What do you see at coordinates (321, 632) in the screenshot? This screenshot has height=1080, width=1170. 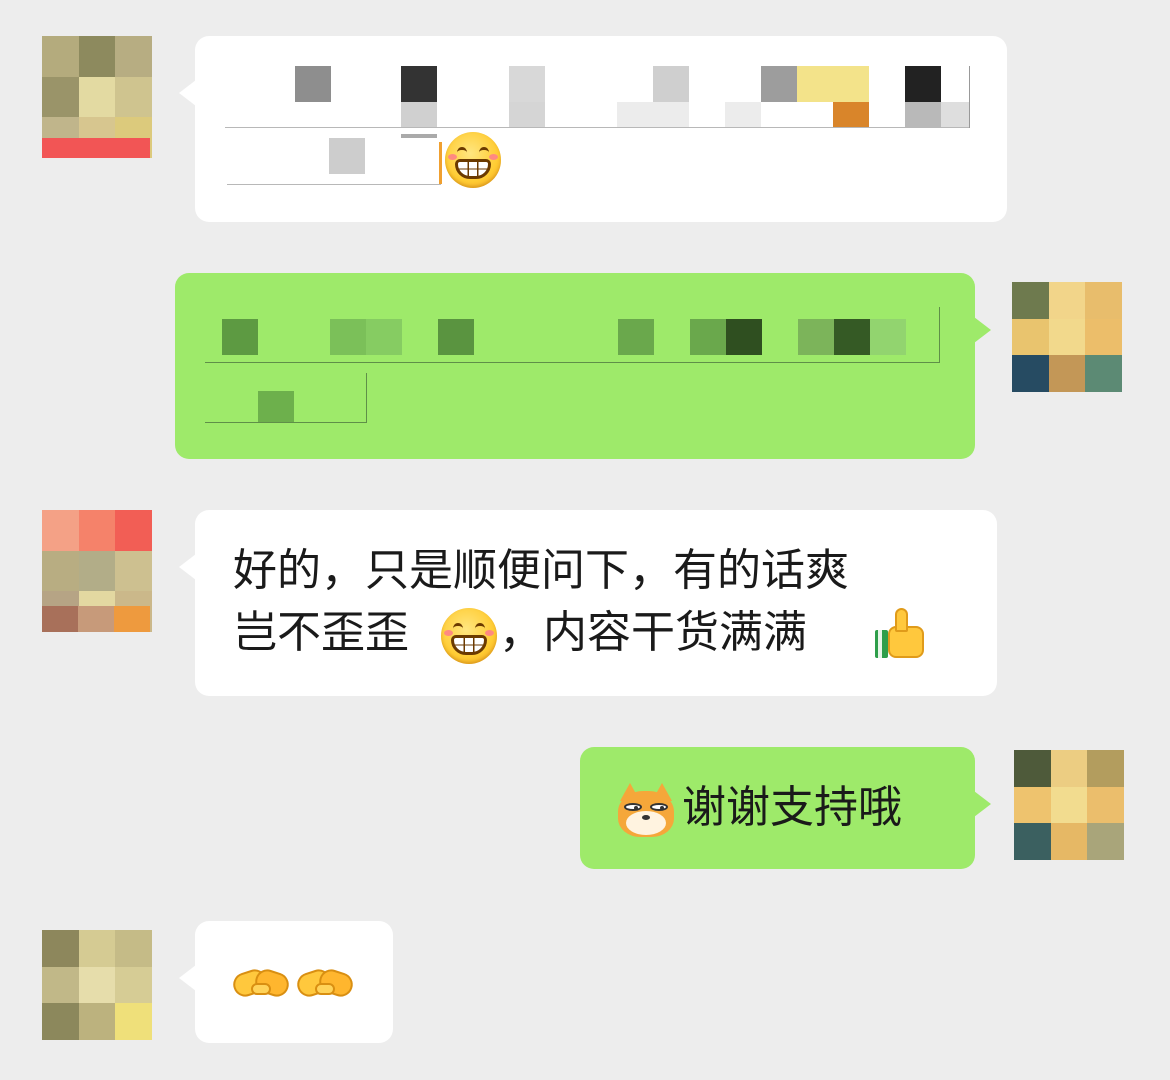 I see `message-text-line-2: 岂不歪歪` at bounding box center [321, 632].